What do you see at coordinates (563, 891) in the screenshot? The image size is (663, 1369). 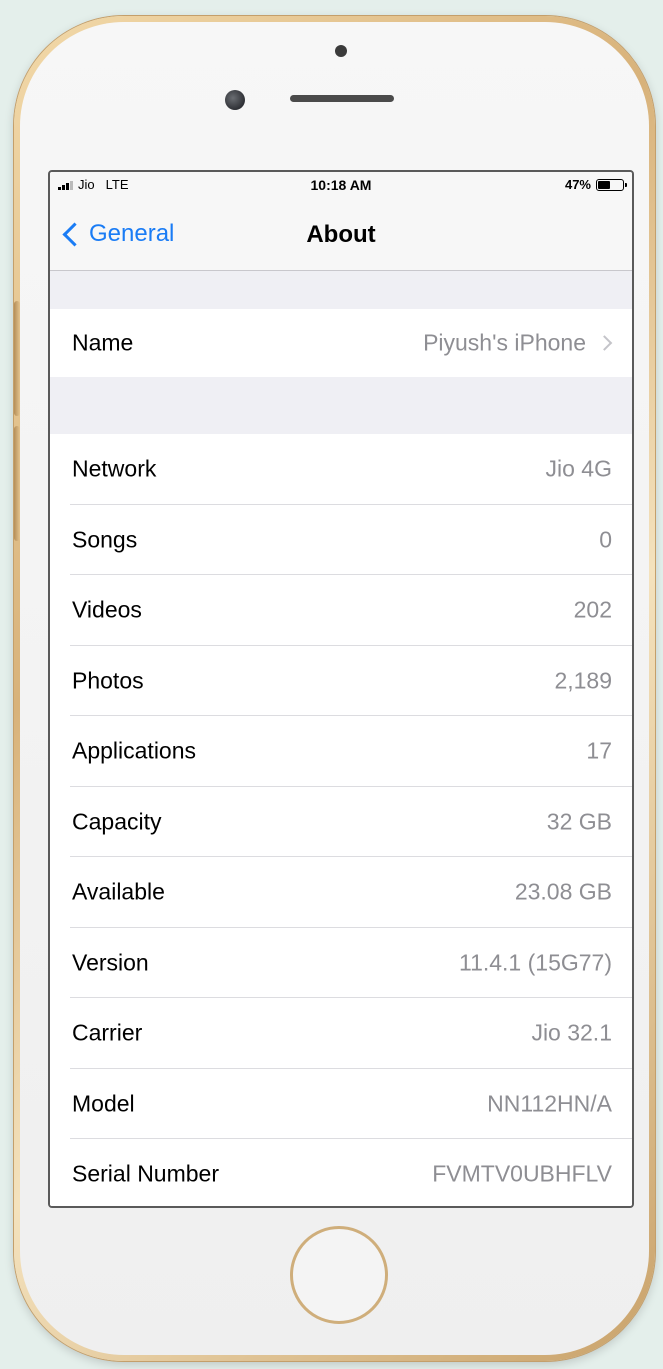 I see `row-value: 23.08 GB` at bounding box center [563, 891].